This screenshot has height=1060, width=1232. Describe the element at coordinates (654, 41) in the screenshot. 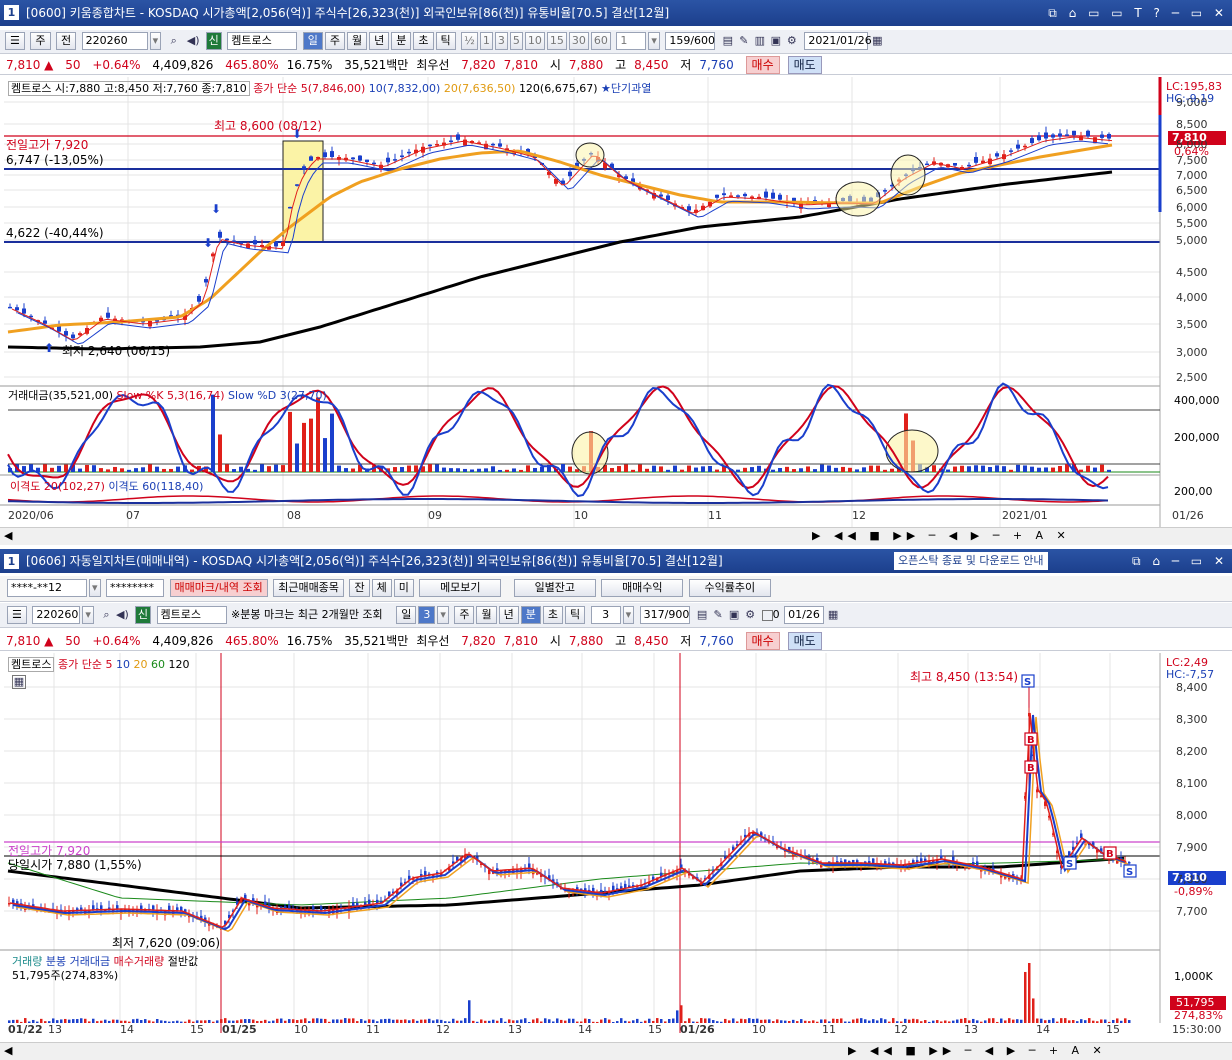

I see `interval-dropdown-icon: ▾` at that location.